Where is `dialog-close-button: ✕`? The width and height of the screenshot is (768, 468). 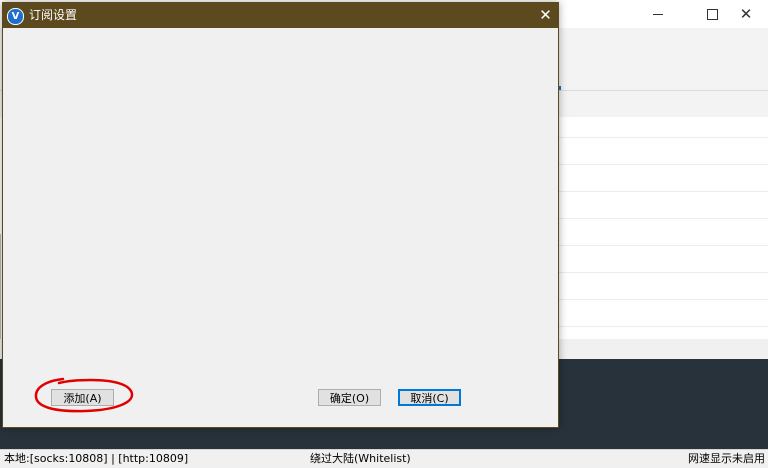
dialog-close-button: ✕ is located at coordinates (545, 15).